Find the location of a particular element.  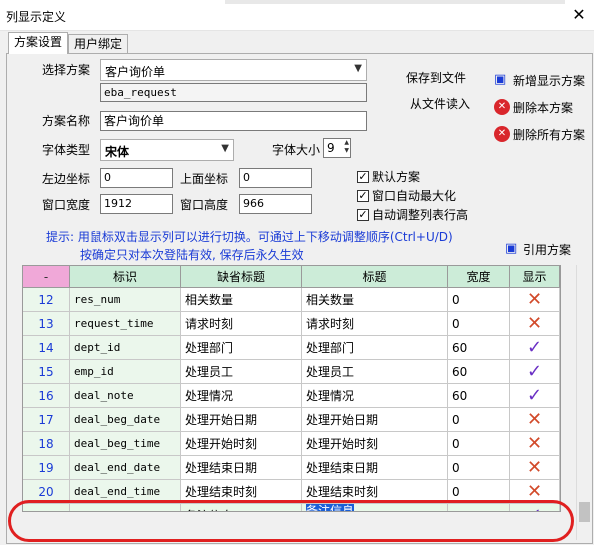

scheme-name-input: 客户询价单 is located at coordinates (233, 121).